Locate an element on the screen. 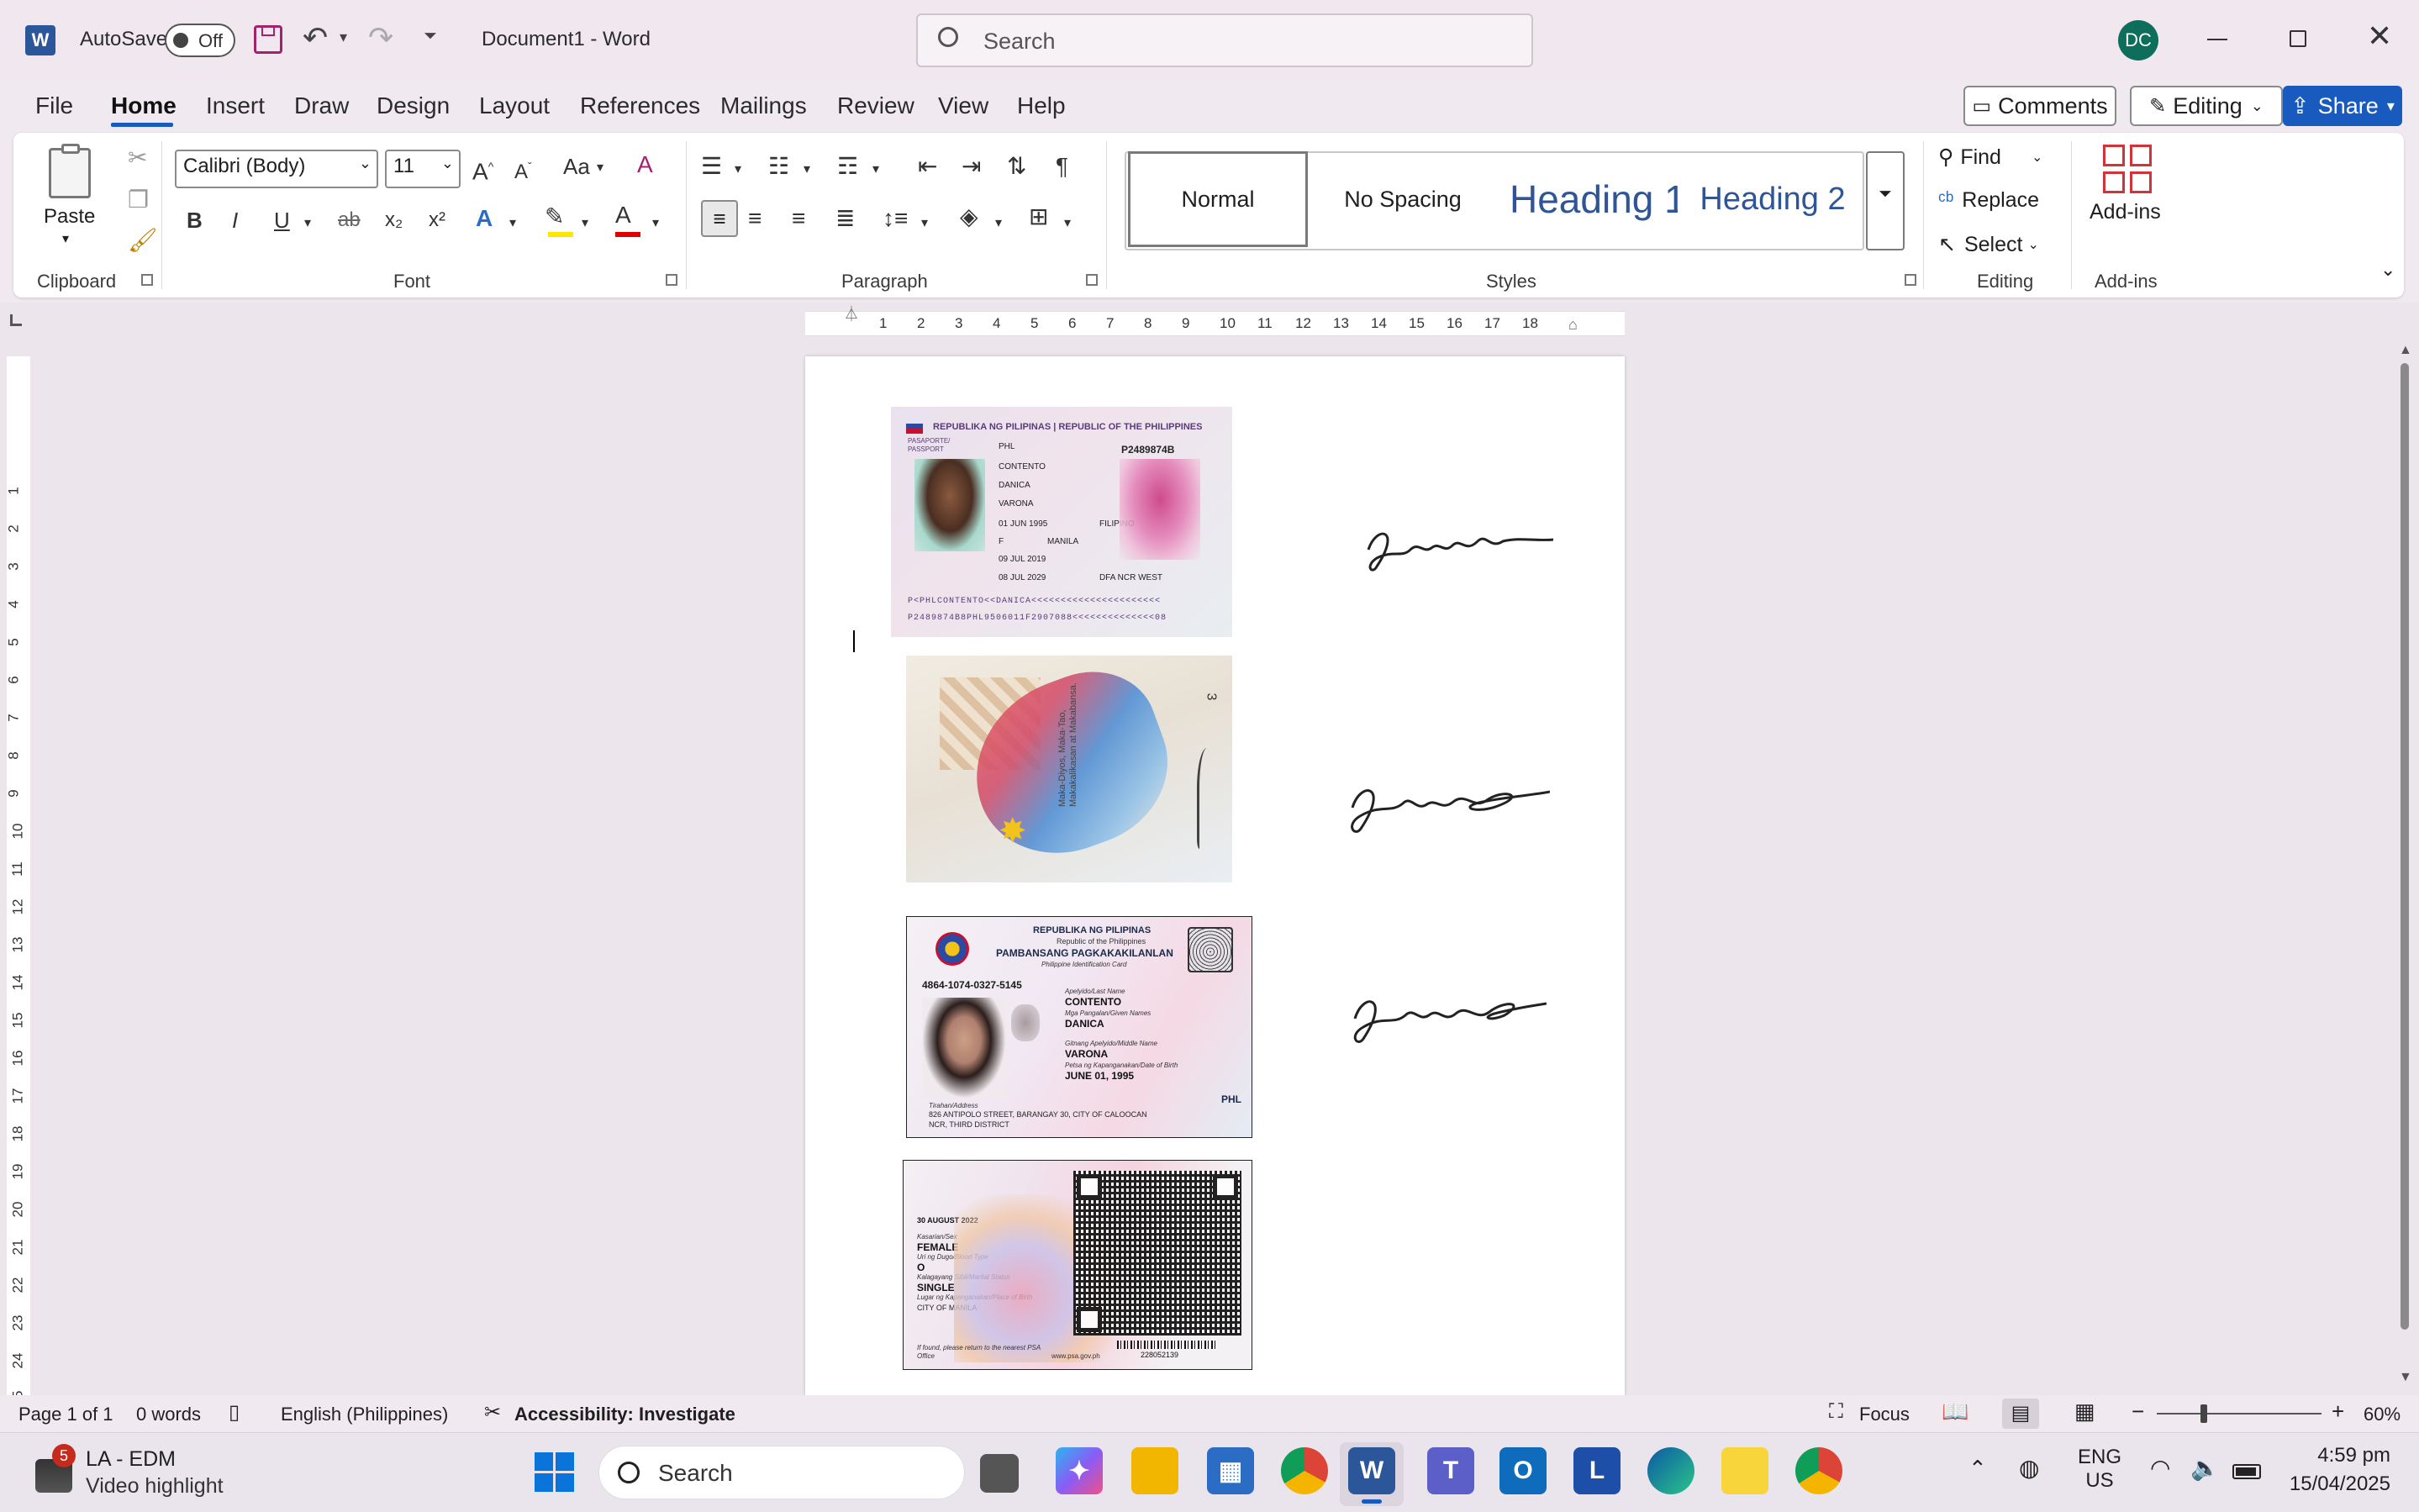 This screenshot has height=1512, width=2419. teams-icon: T is located at coordinates (1450, 1470).